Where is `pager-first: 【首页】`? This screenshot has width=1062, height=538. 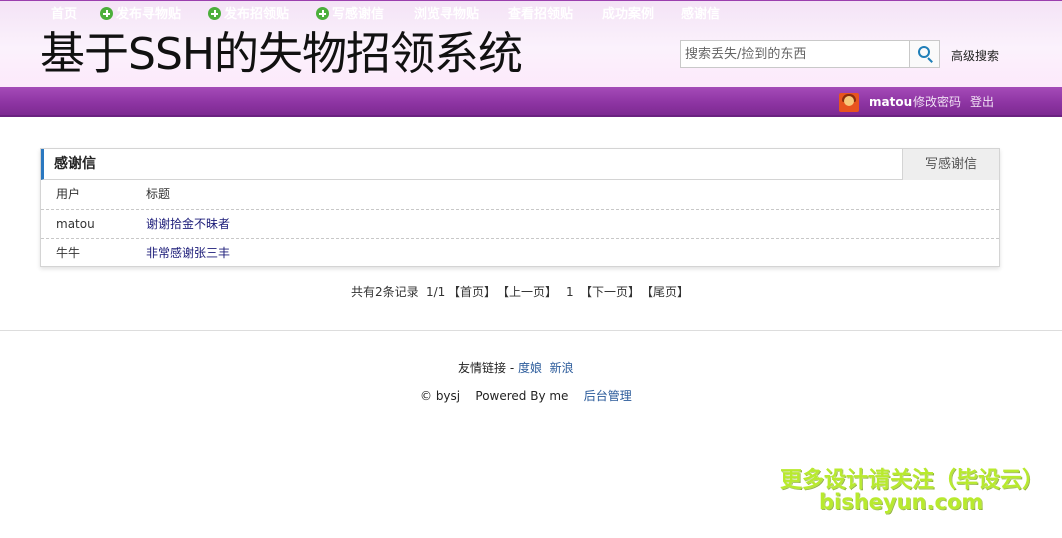 pager-first: 【首页】 is located at coordinates (472, 292).